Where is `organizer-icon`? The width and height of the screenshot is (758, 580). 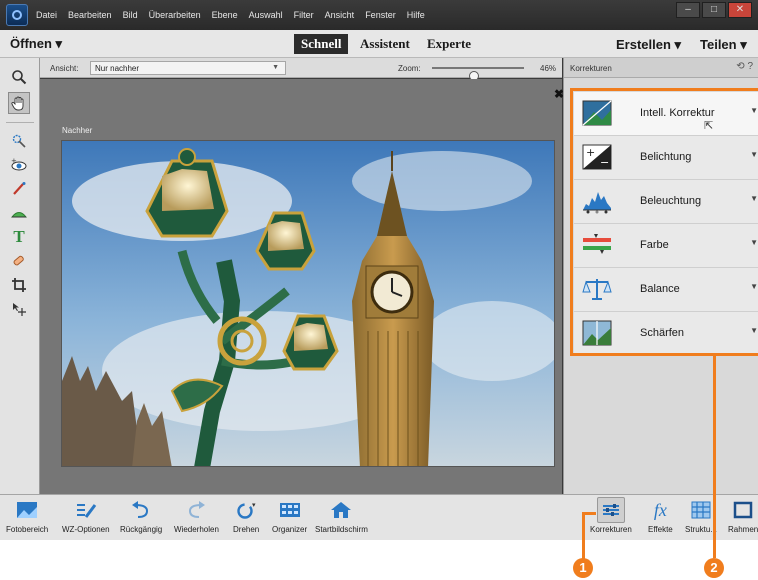
organizer-icon is located at coordinates (290, 510).